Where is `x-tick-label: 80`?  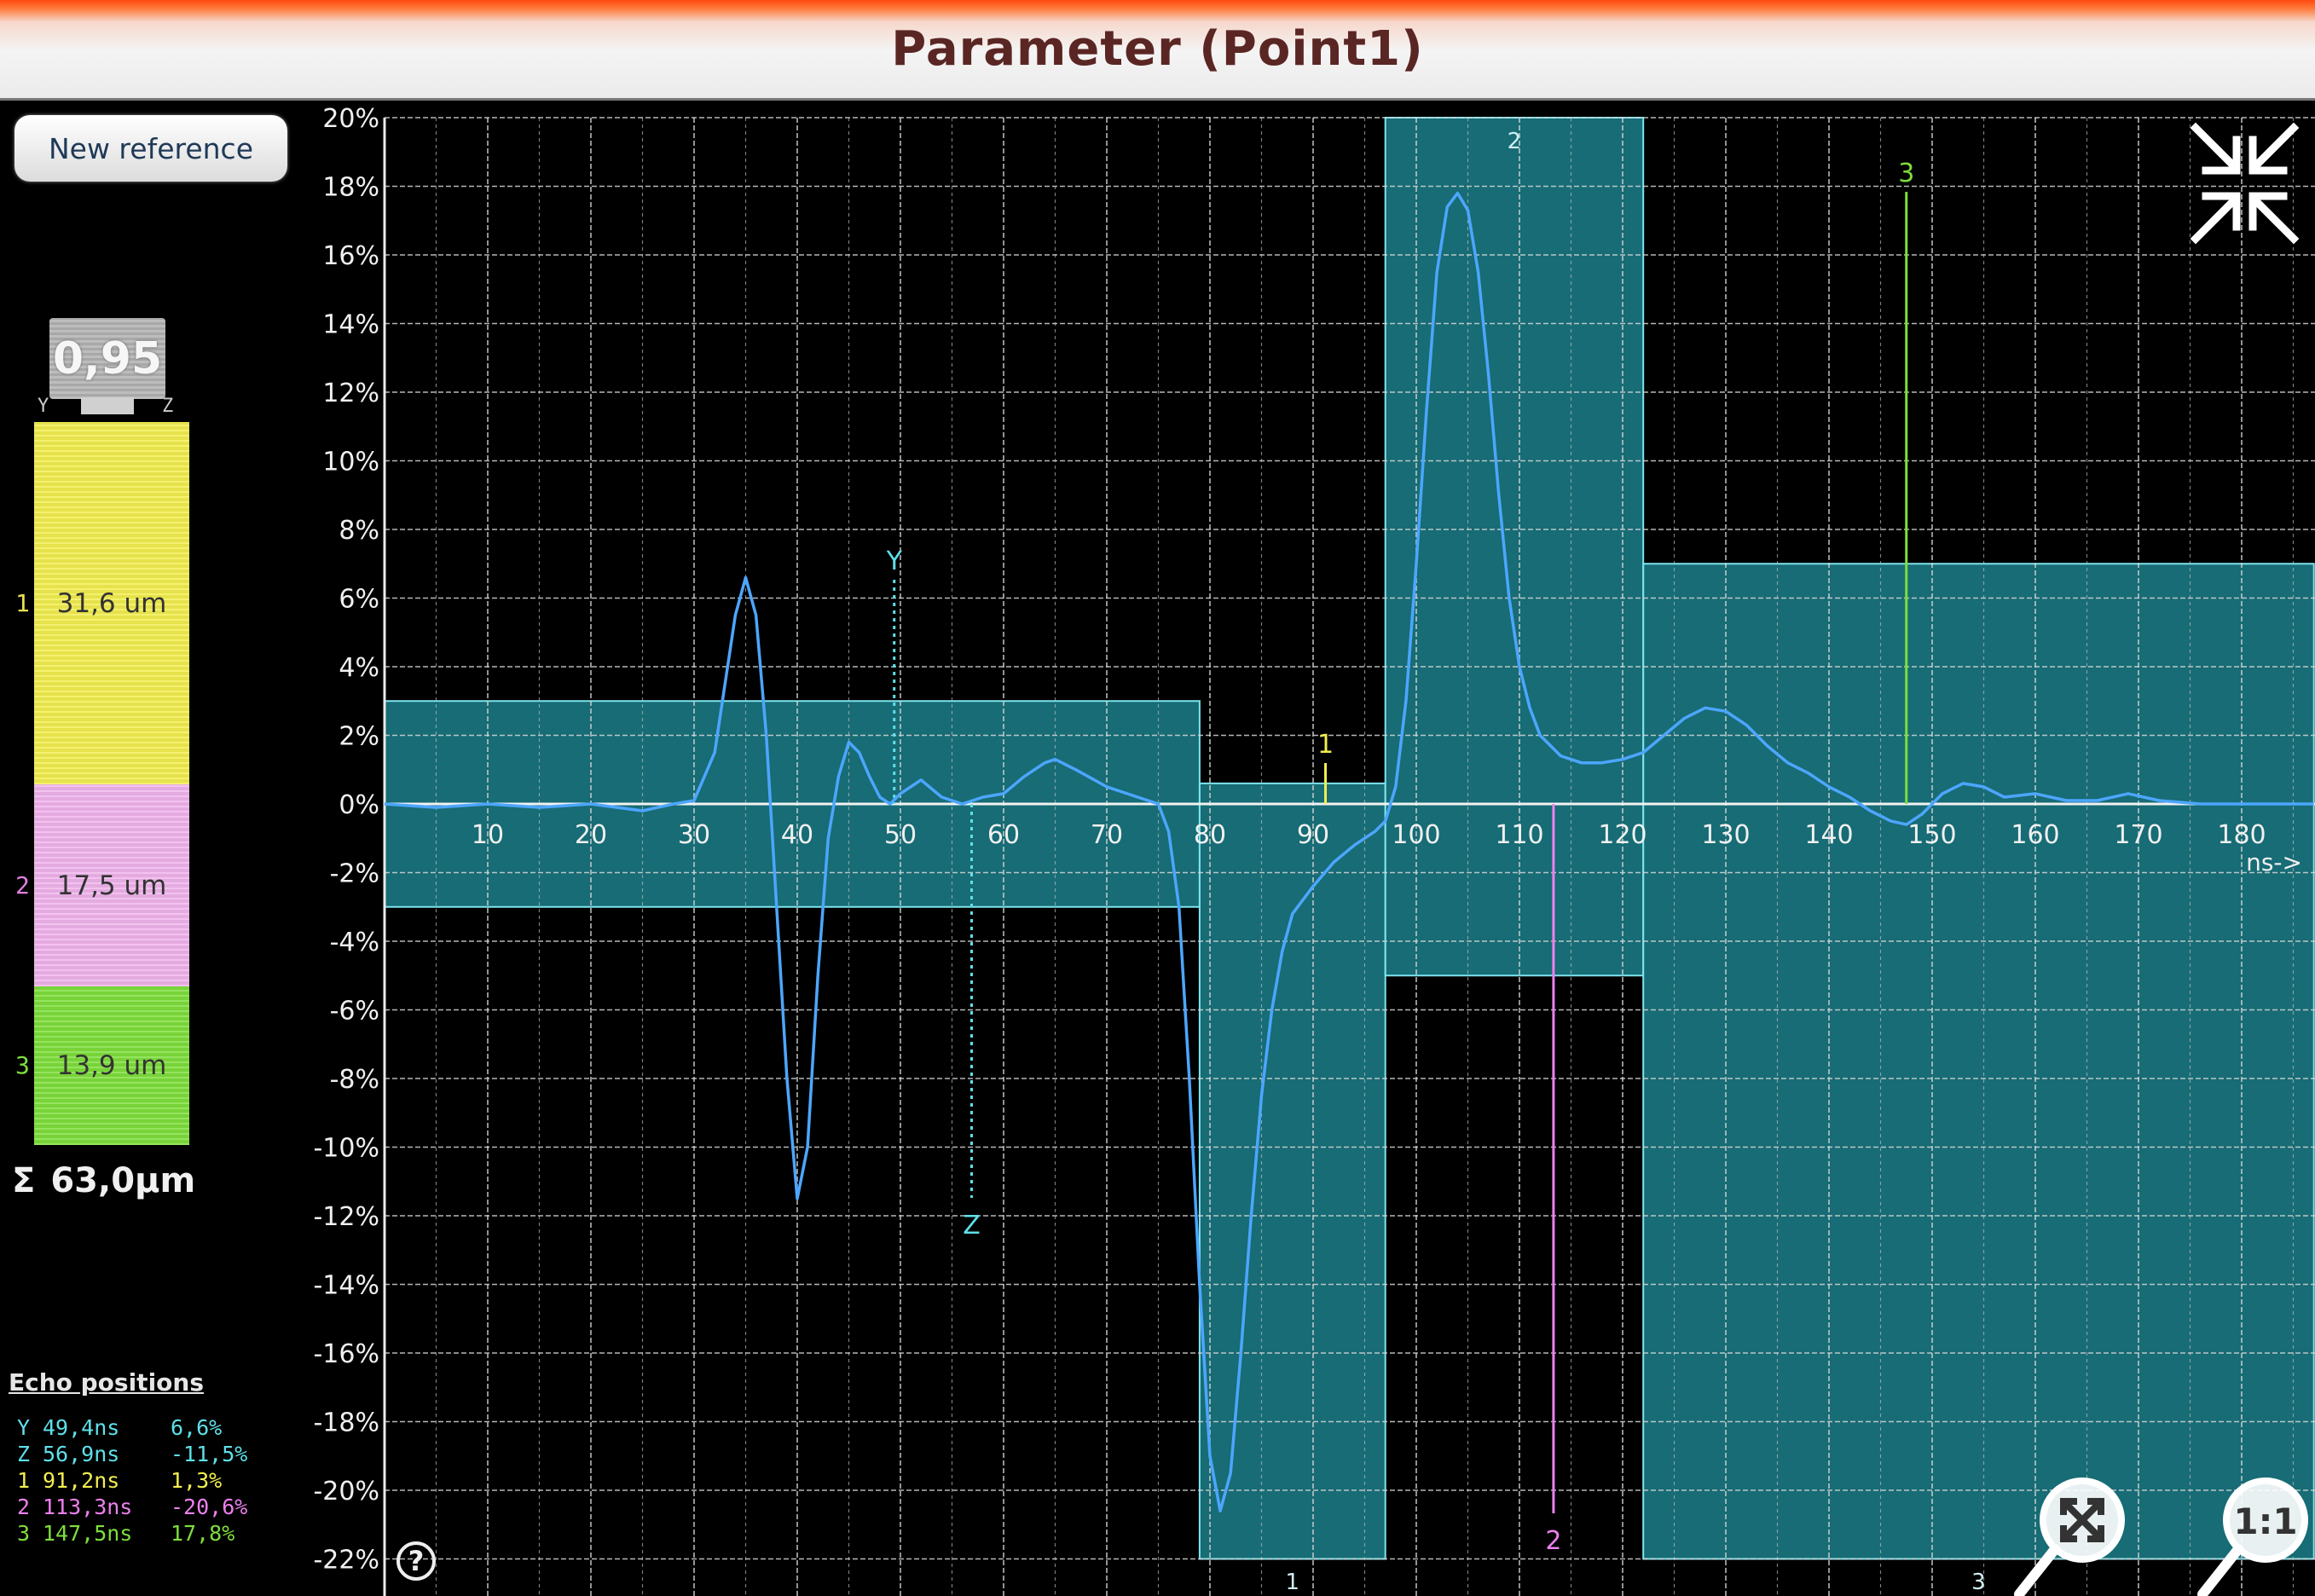 x-tick-label: 80 is located at coordinates (1210, 835).